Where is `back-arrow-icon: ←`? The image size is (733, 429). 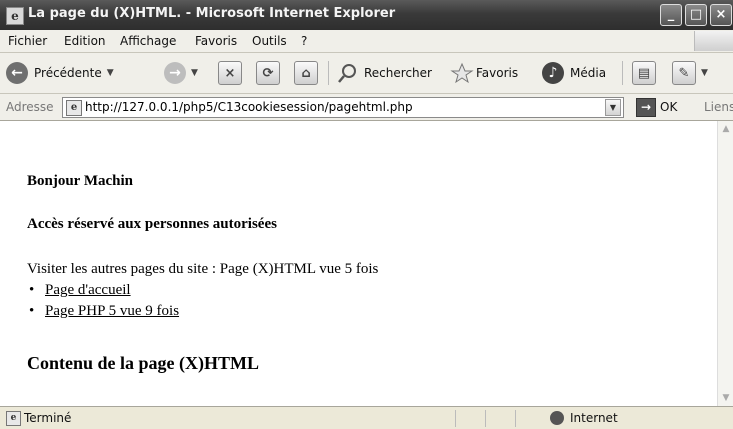
back-arrow-icon: ← is located at coordinates (17, 73).